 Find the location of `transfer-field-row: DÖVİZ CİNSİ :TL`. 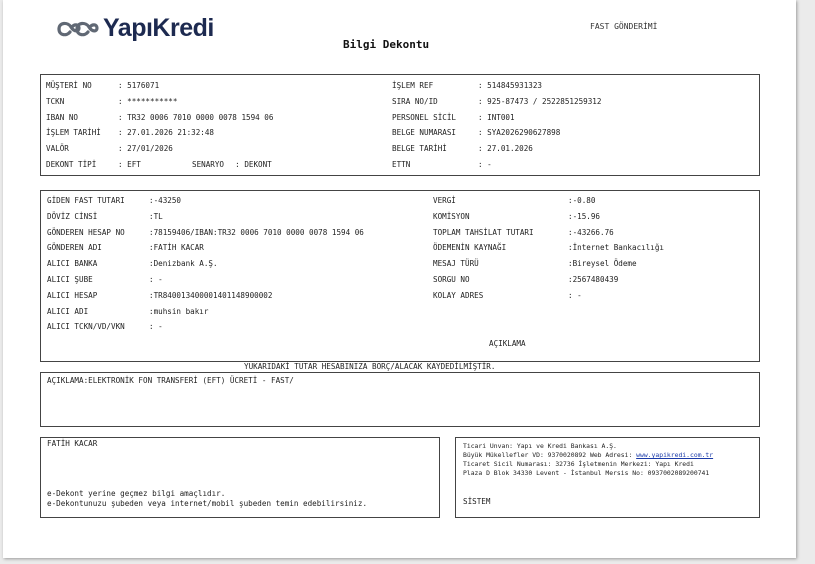

transfer-field-row: DÖVİZ CİNSİ :TL is located at coordinates (105, 217).